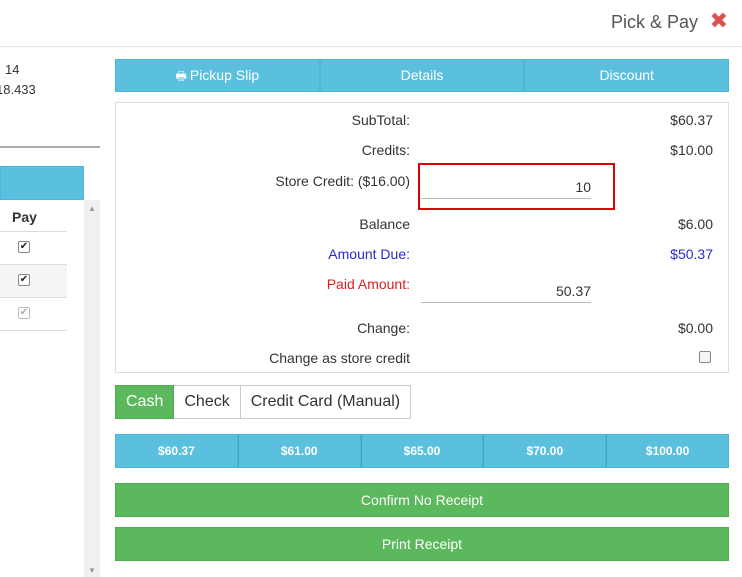 The height and width of the screenshot is (577, 742). Describe the element at coordinates (385, 150) in the screenshot. I see `credits-label: Credits:` at that location.